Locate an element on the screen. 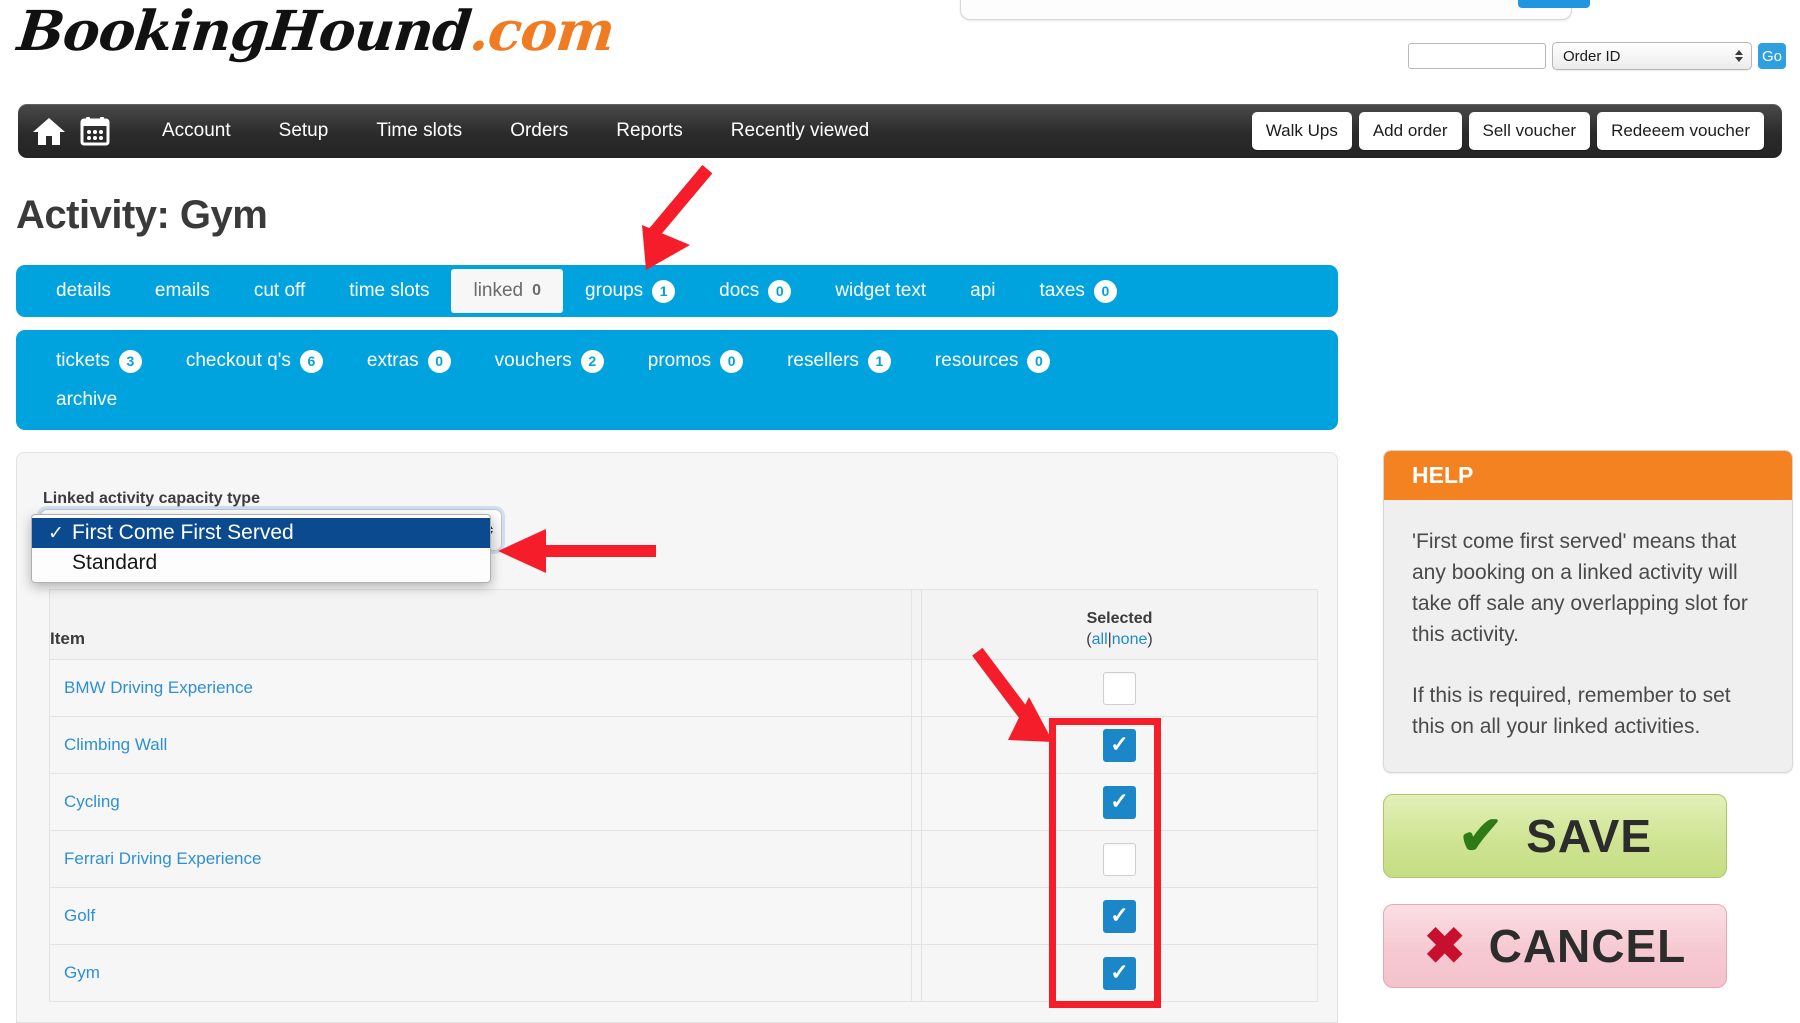 The width and height of the screenshot is (1800, 1023). tab-widget-text: widget text is located at coordinates (880, 291).